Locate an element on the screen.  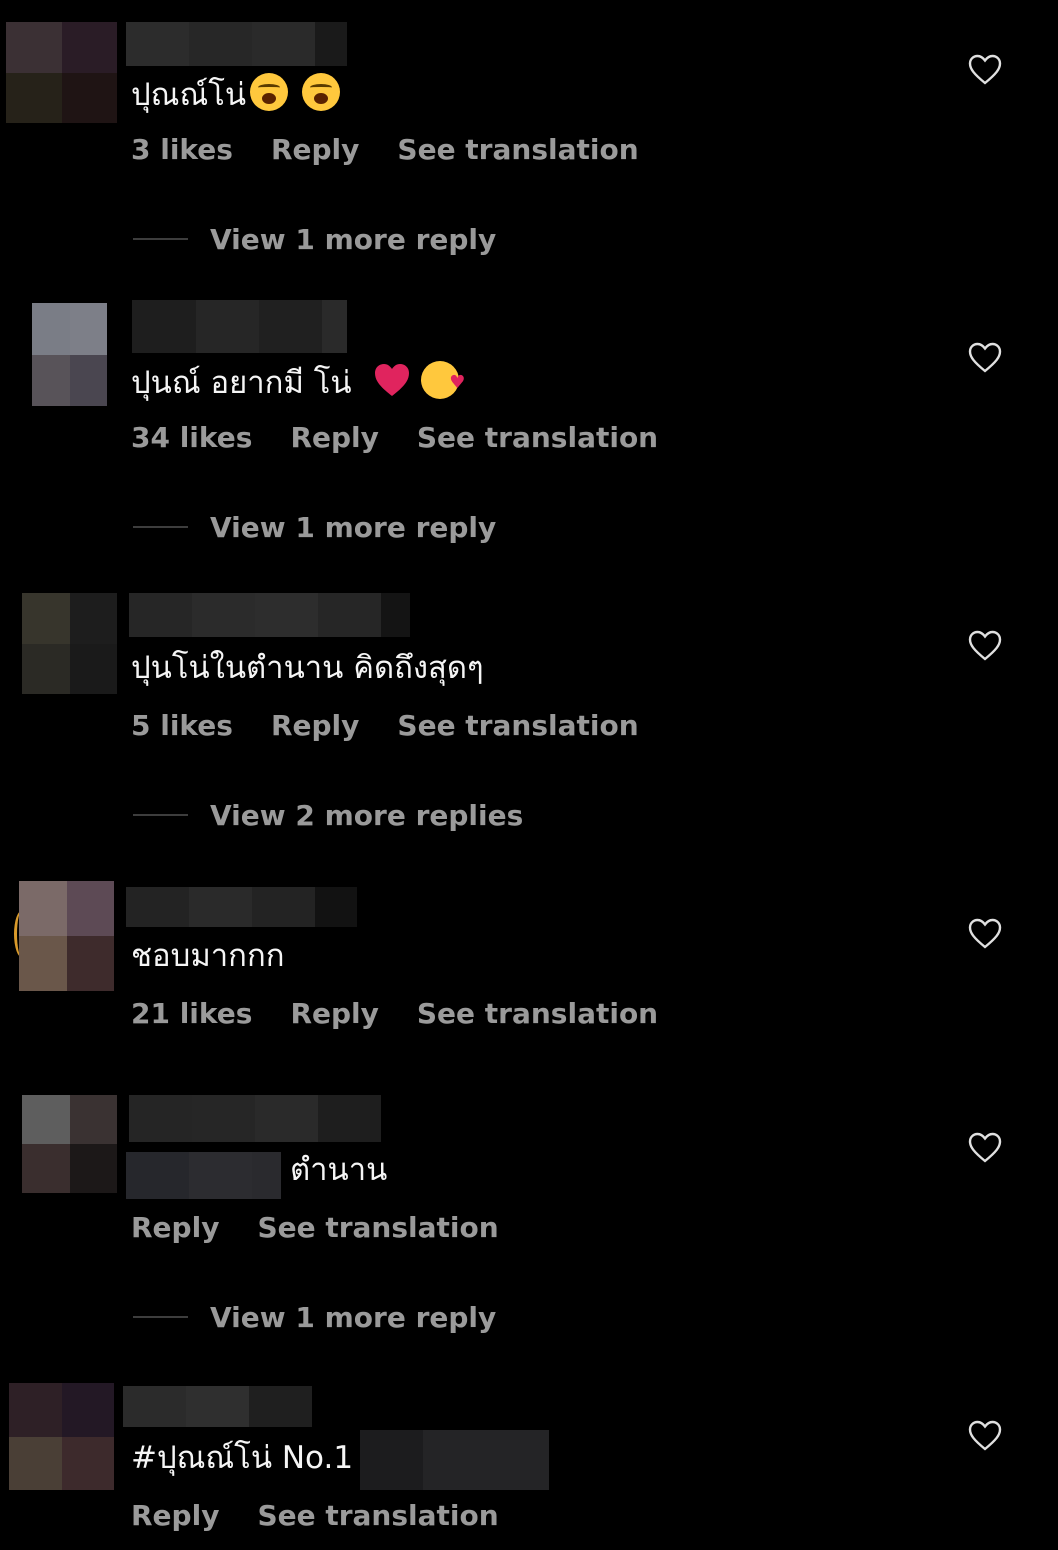
smiling-face-with-hearts-icon is located at coordinates (443, 382).